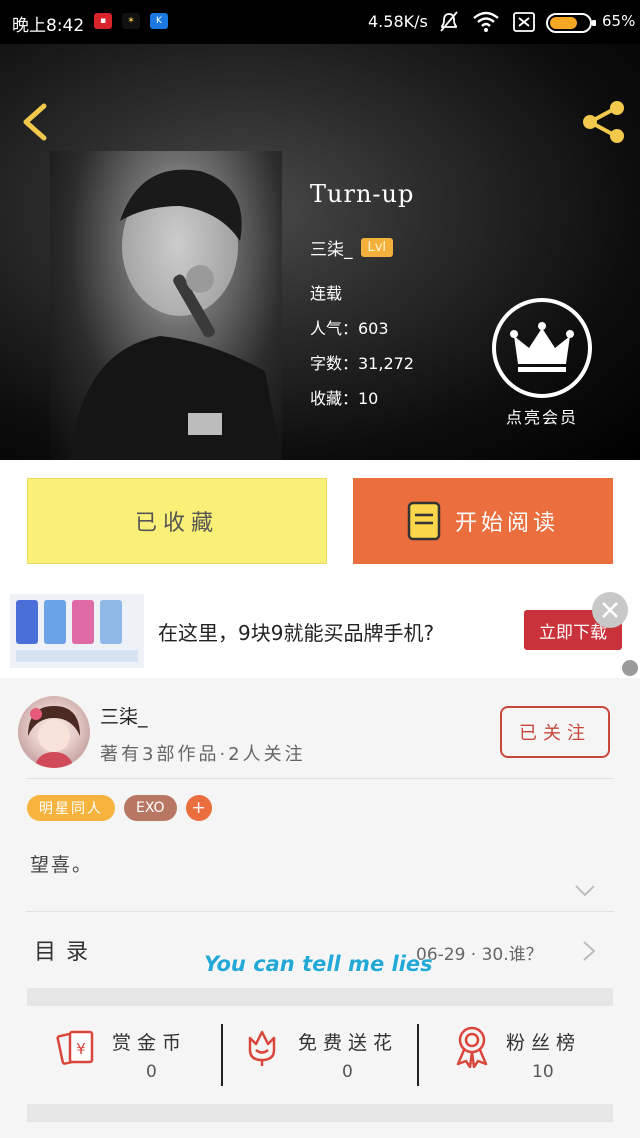 Image resolution: width=640 pixels, height=1138 pixels. I want to click on back-arrow-icon, so click(34, 122).